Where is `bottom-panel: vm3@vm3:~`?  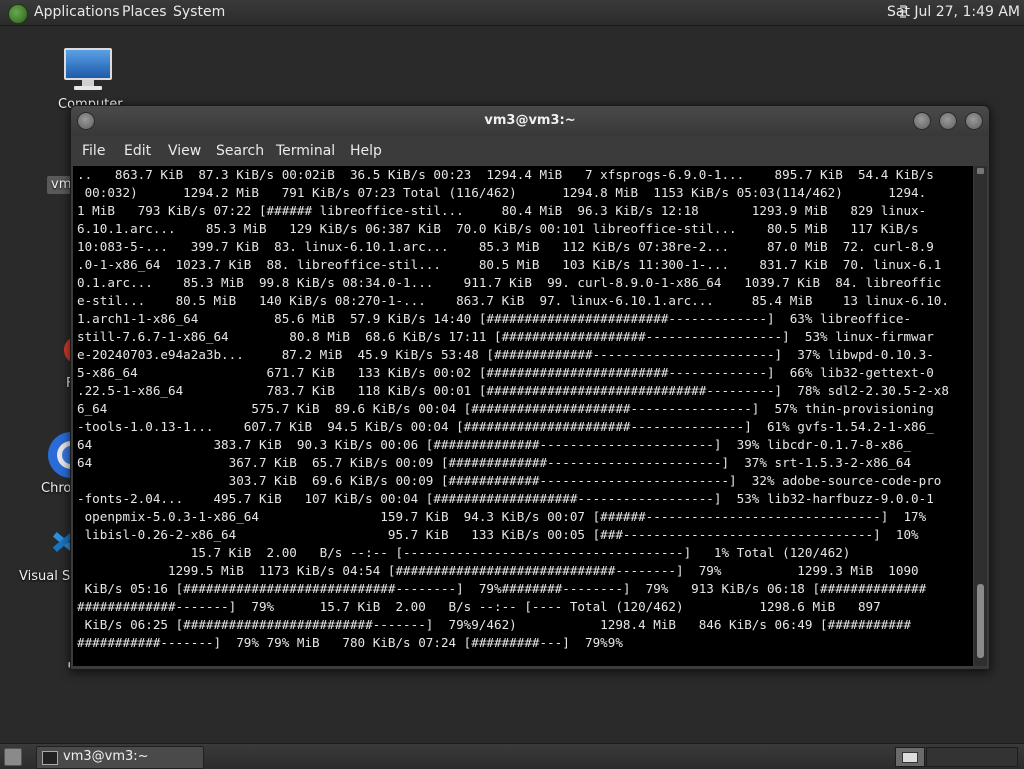
bottom-panel: vm3@vm3:~ is located at coordinates (512, 756).